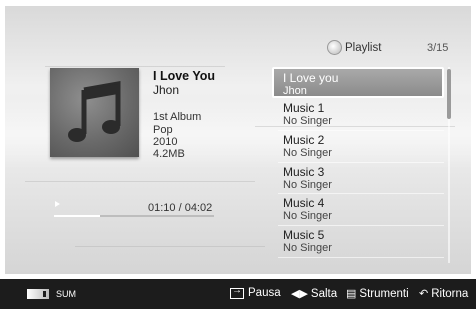 Image resolution: width=476 pixels, height=309 pixels. Describe the element at coordinates (134, 216) in the screenshot. I see `progress-bar` at that location.